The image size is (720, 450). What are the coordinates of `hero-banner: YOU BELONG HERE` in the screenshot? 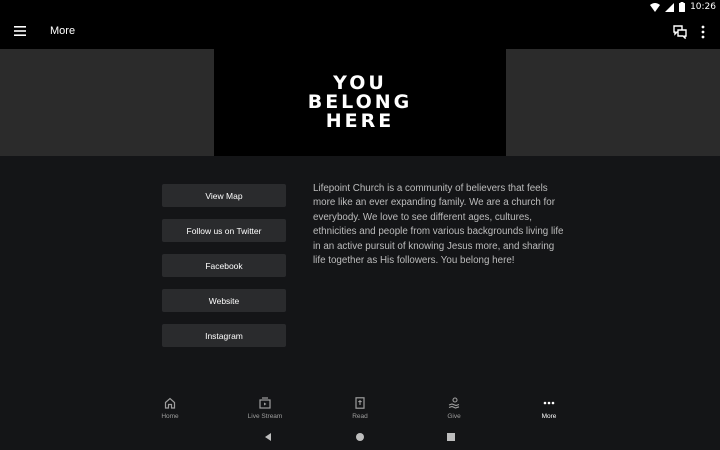 It's located at (360, 102).